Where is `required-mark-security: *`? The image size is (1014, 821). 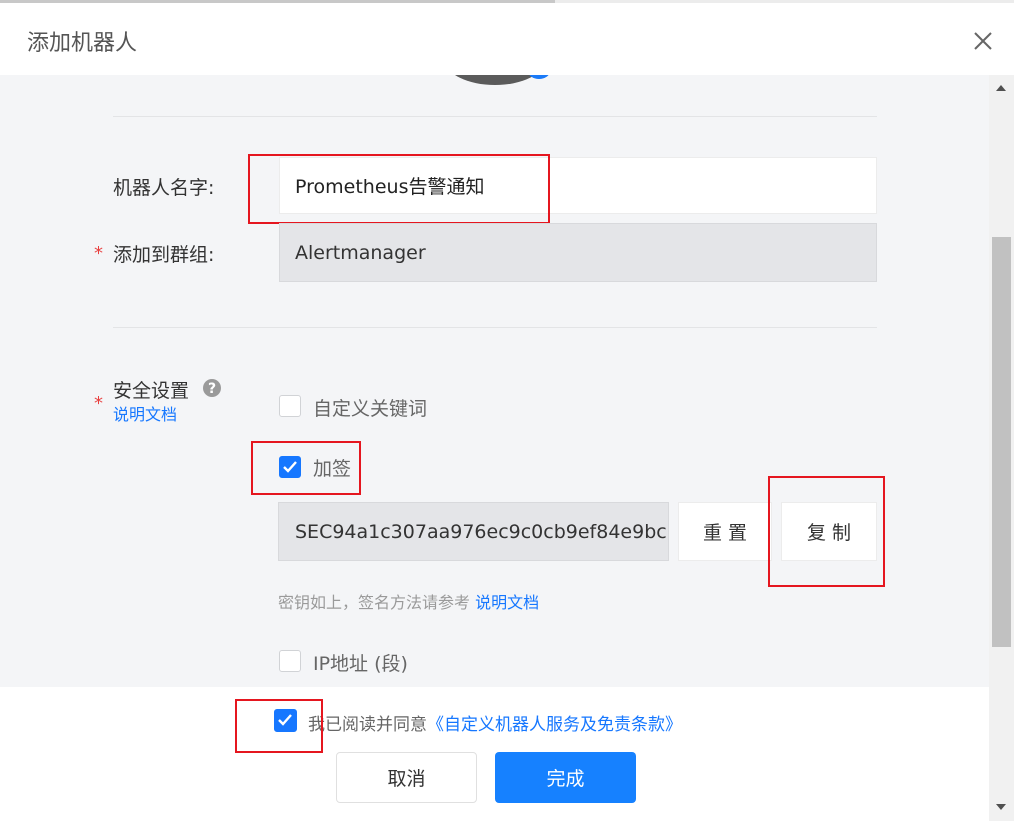 required-mark-security: * is located at coordinates (98, 403).